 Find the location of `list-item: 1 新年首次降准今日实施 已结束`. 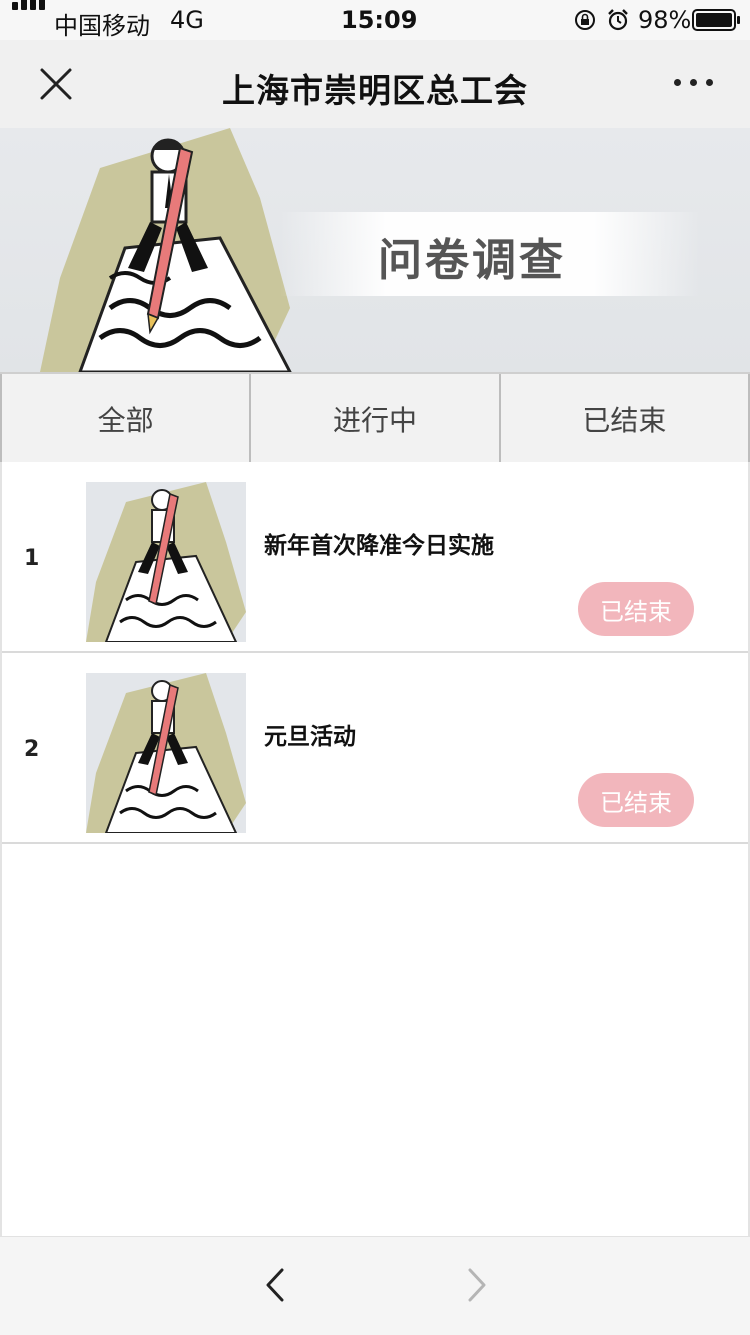

list-item: 1 新年首次降准今日实施 已结束 is located at coordinates (375, 557).